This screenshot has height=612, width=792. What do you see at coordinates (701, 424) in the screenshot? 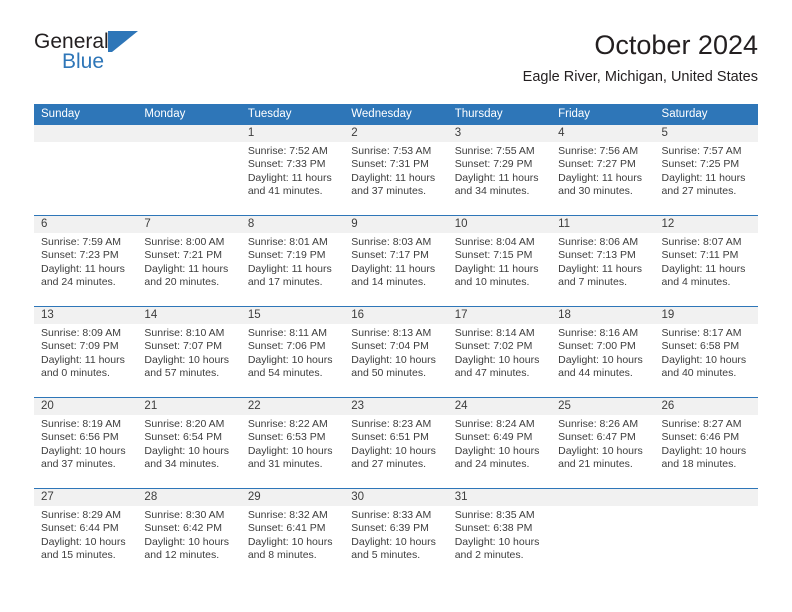
I see `sunrise-text: Sunrise: 8:27 AM` at bounding box center [701, 424].